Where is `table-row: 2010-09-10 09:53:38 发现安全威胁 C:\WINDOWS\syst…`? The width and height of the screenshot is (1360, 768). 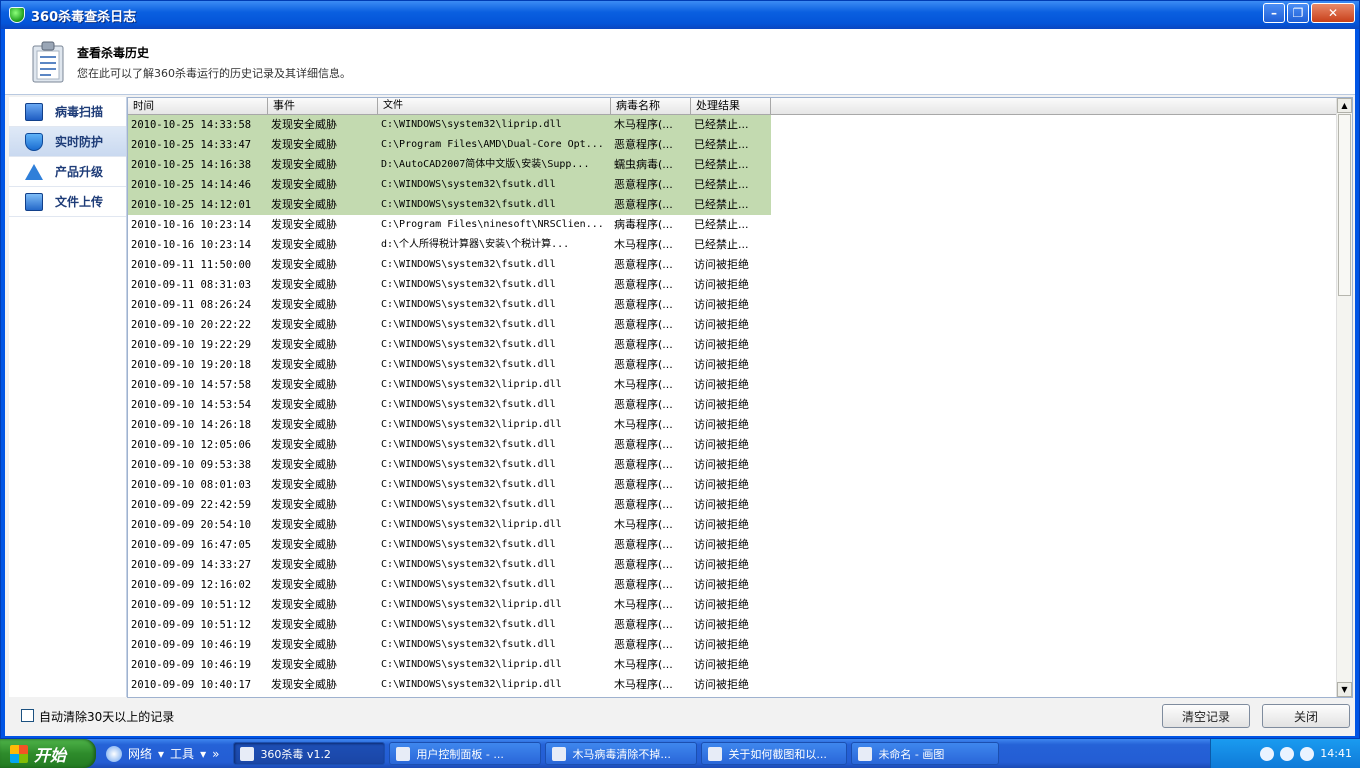 table-row: 2010-09-10 09:53:38 发现安全威胁 C:\WINDOWS\syst… is located at coordinates (733, 465).